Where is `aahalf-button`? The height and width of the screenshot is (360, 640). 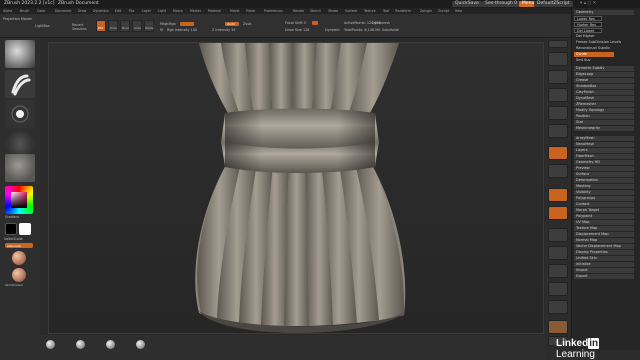 aahalf-button is located at coordinates (558, 131).